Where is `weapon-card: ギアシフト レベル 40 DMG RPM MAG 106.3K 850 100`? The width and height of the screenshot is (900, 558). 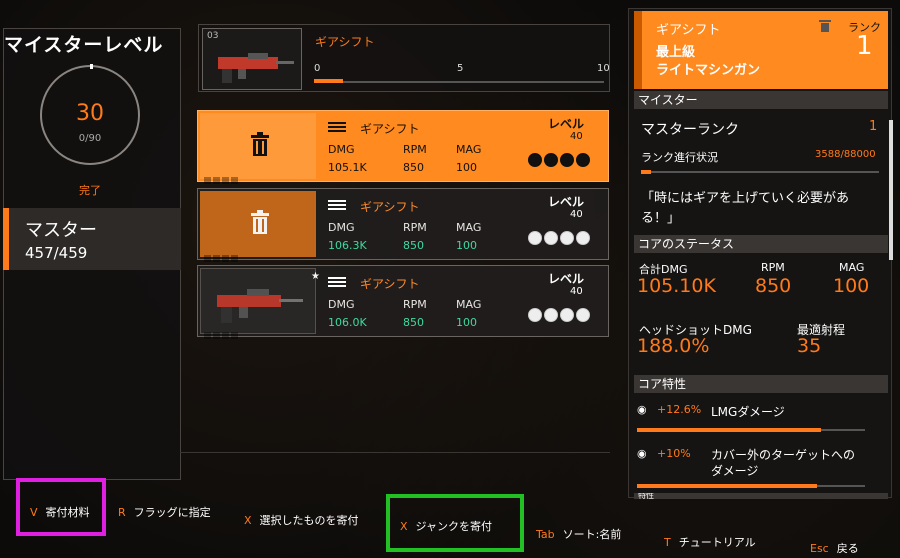 weapon-card: ギアシフト レベル 40 DMG RPM MAG 106.3K 850 100 is located at coordinates (403, 225).